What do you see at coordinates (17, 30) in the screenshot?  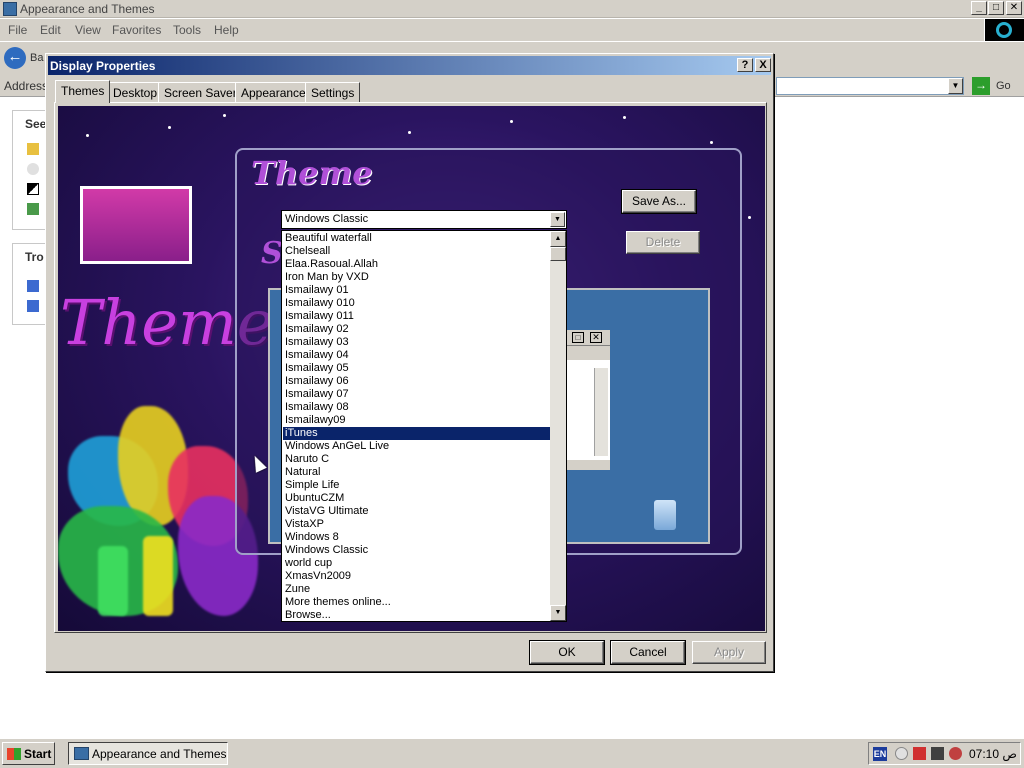 I see `menu-file: File` at bounding box center [17, 30].